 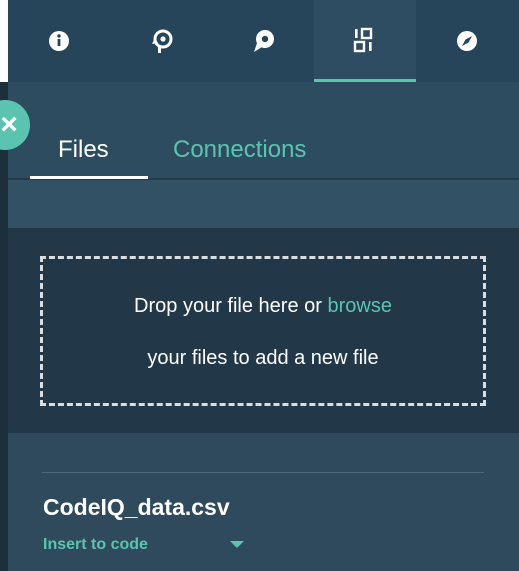 What do you see at coordinates (359, 306) in the screenshot?
I see `browse-link: browse` at bounding box center [359, 306].